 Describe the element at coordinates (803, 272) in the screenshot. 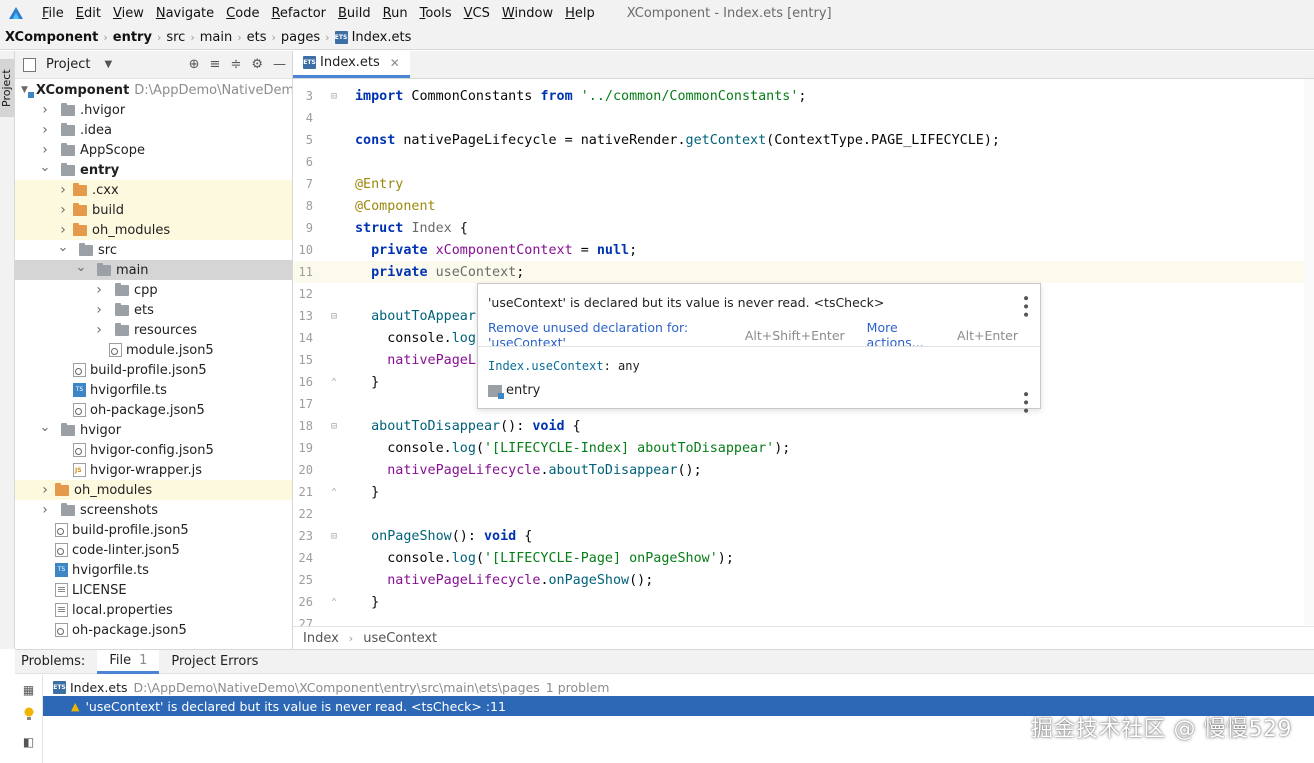

I see `code-line: 11 private useContext;` at that location.